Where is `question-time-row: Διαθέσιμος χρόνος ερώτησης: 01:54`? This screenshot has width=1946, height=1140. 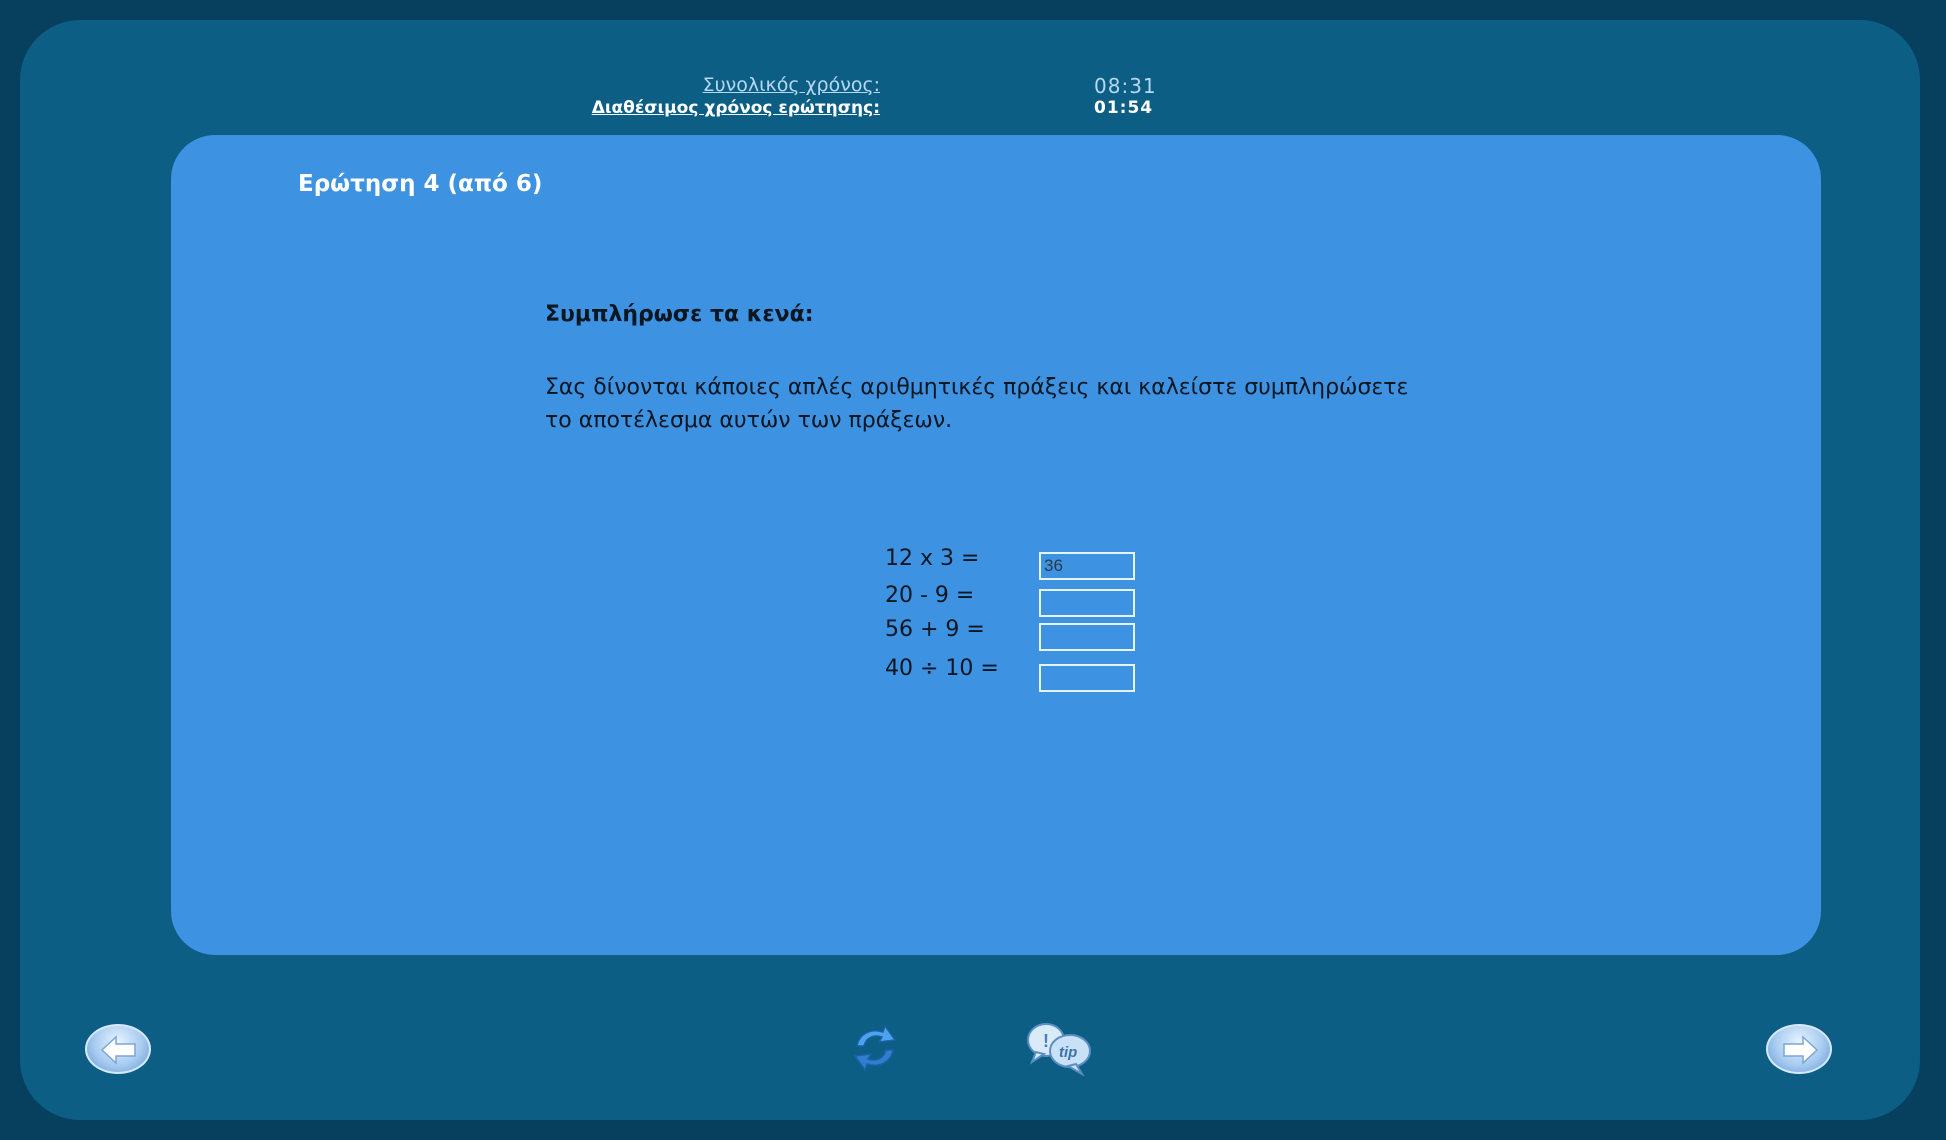 question-time-row: Διαθέσιμος χρόνος ερώτησης: 01:54 is located at coordinates (973, 109).